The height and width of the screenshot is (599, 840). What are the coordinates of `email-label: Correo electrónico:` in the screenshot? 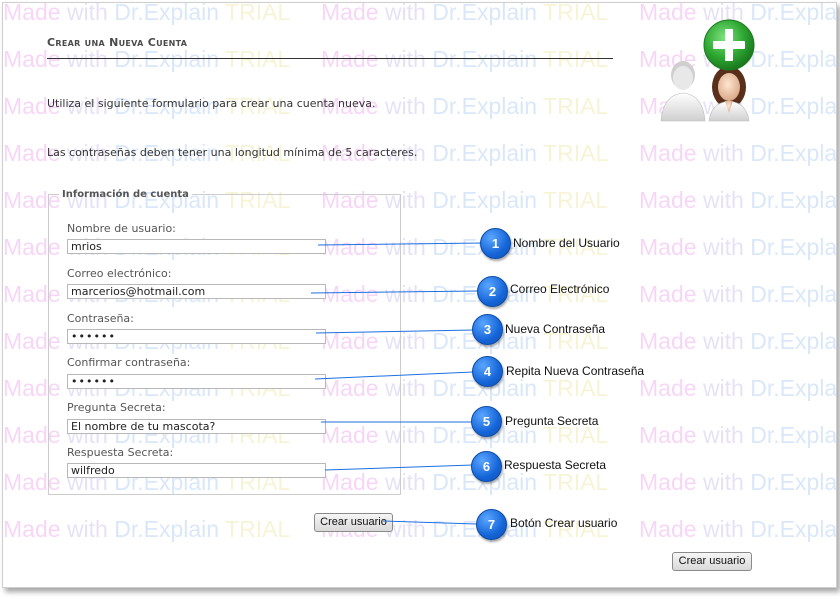 It's located at (119, 273).